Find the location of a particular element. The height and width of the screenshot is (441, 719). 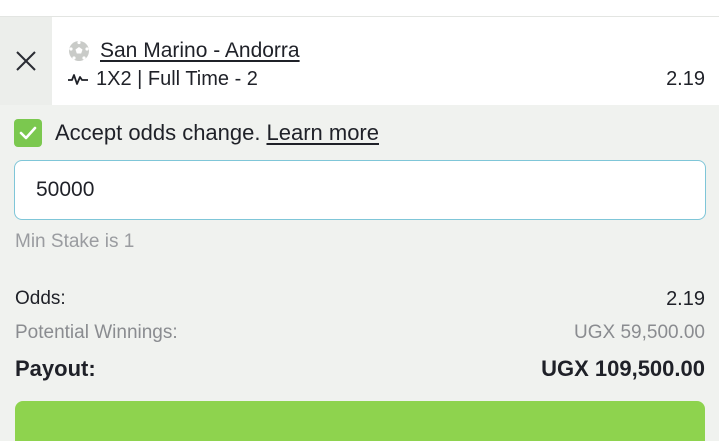

match-line: San Marino - Andorra is located at coordinates (184, 51).